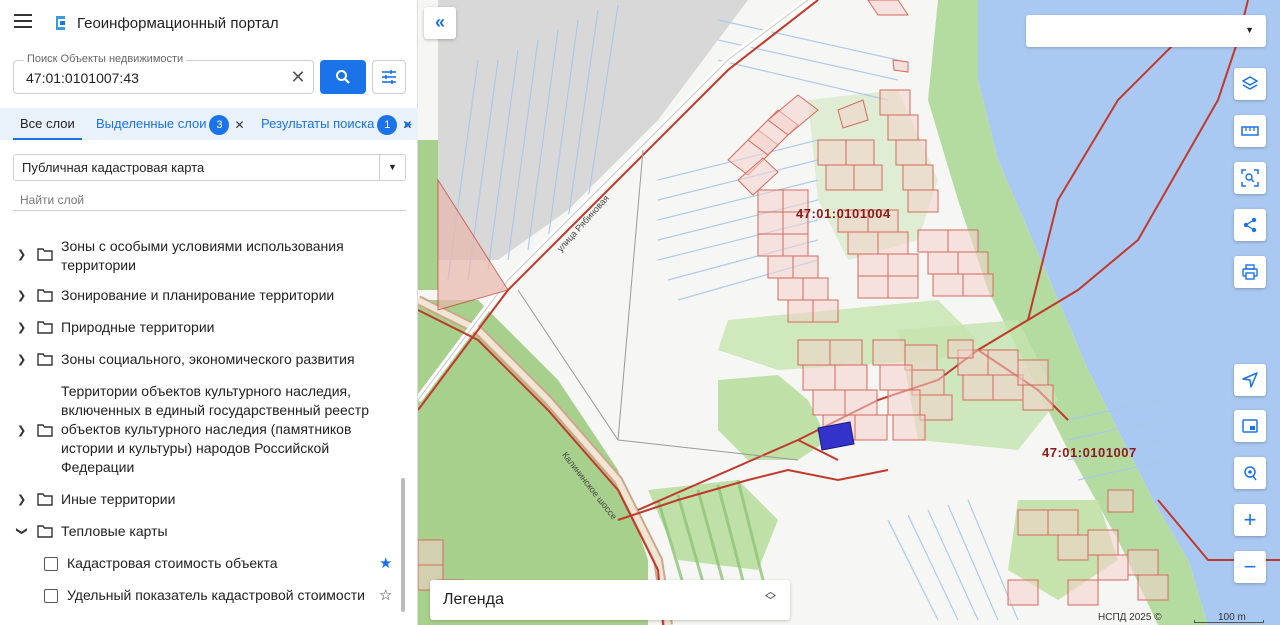 The width and height of the screenshot is (1280, 625). I want to click on scale-bar, so click(1229, 621).